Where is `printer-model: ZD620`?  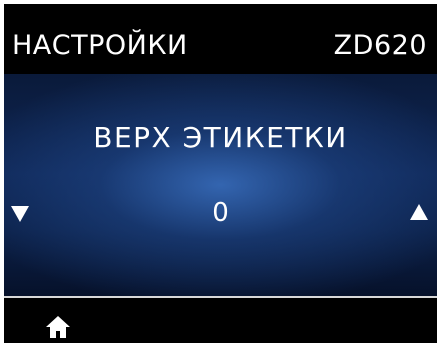 printer-model: ZD620 is located at coordinates (380, 45).